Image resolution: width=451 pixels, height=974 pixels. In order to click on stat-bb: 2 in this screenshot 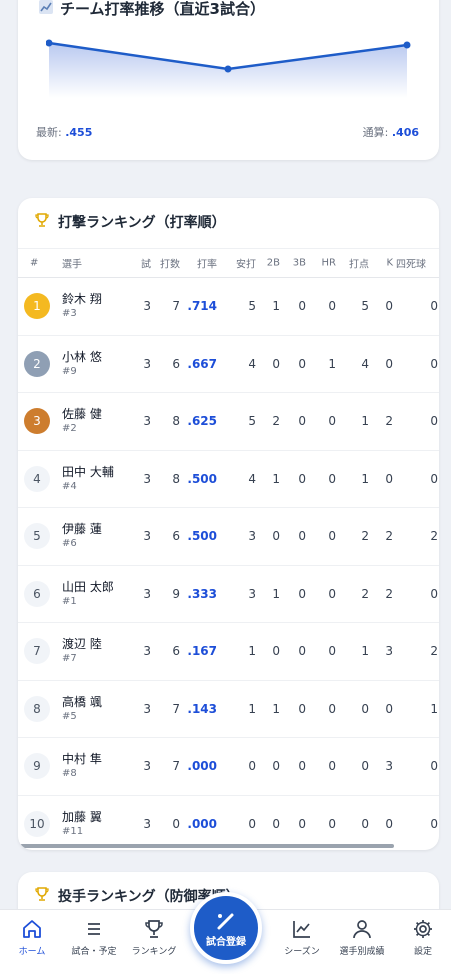, I will do `click(434, 651)`.